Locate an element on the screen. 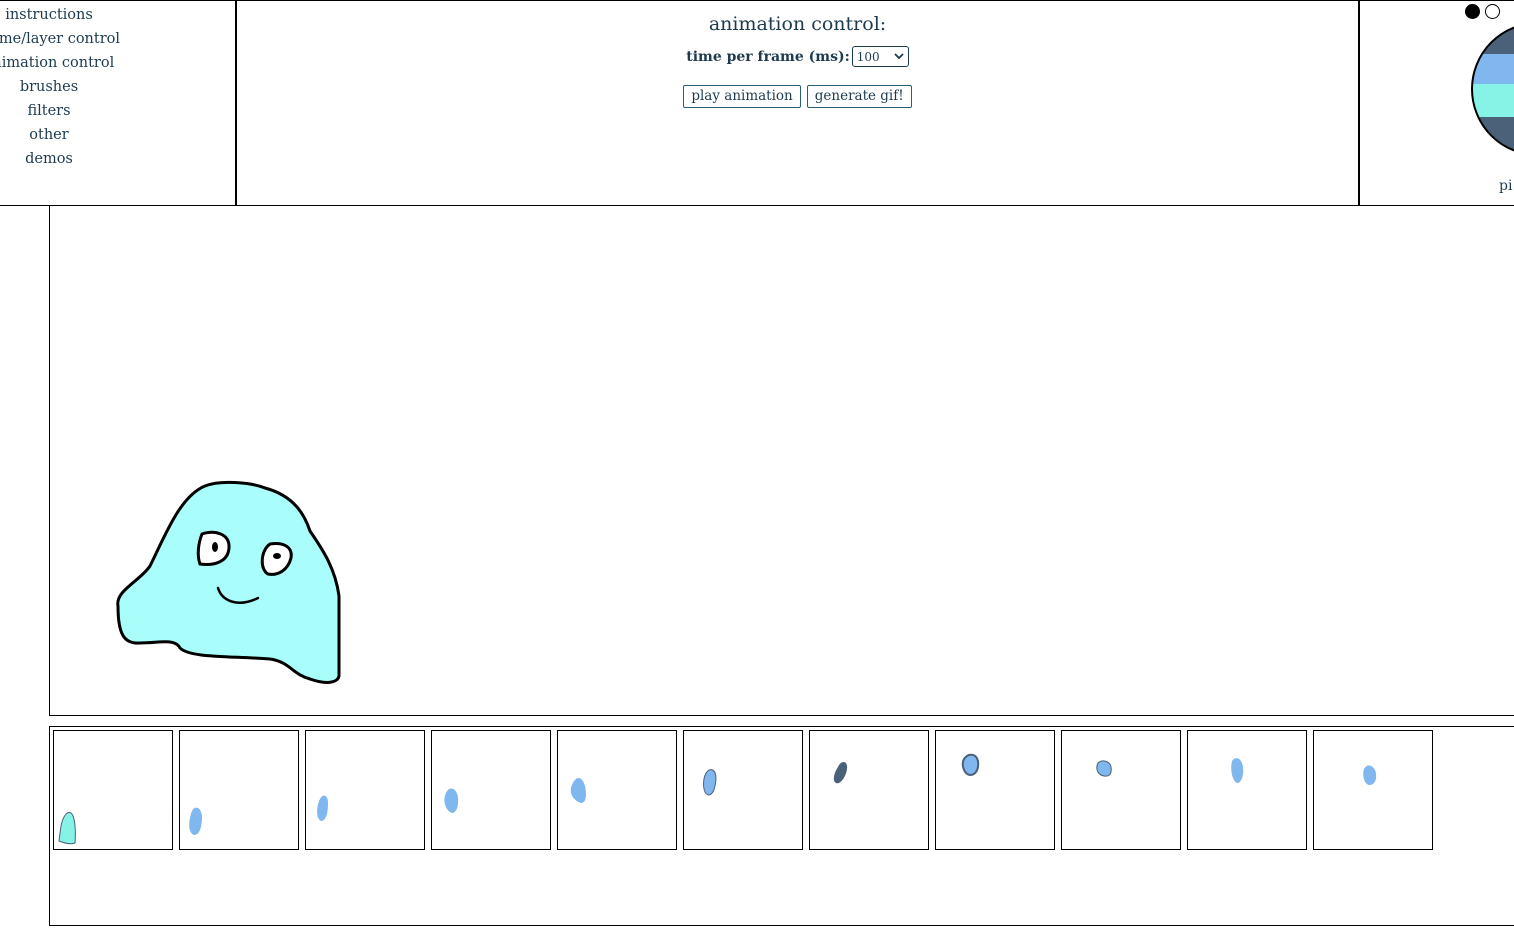 The height and width of the screenshot is (933, 1514). menu-item-animation-control: animation control is located at coordinates (79, 63).